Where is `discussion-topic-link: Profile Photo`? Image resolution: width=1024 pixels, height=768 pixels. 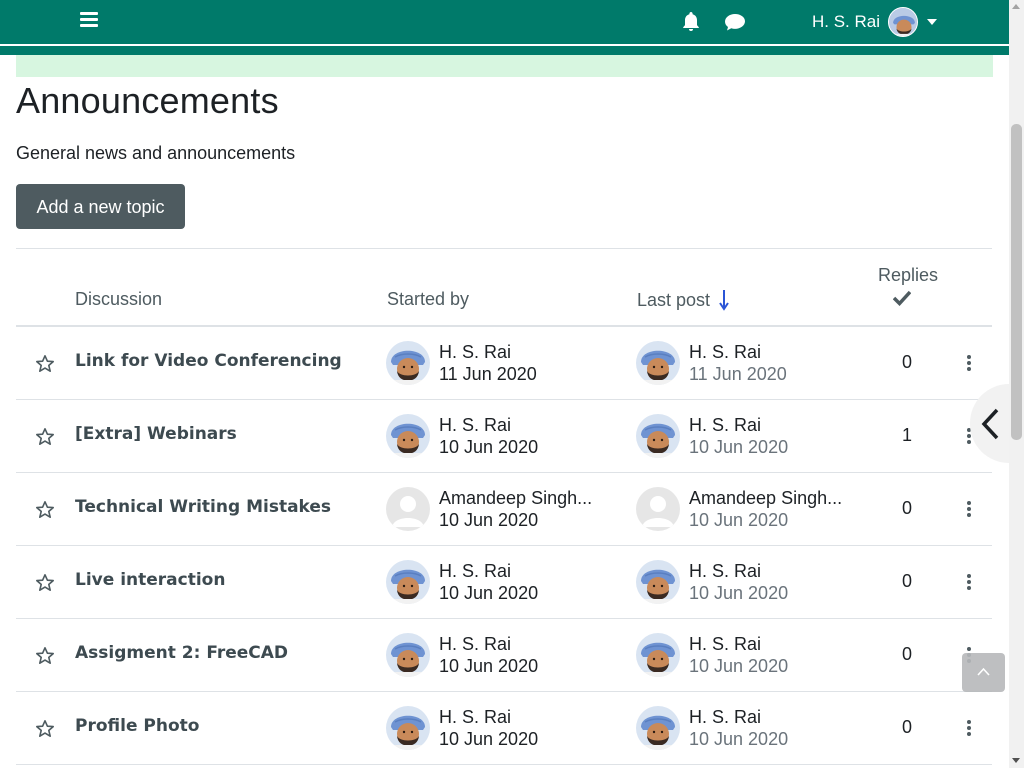 discussion-topic-link: Profile Photo is located at coordinates (137, 726).